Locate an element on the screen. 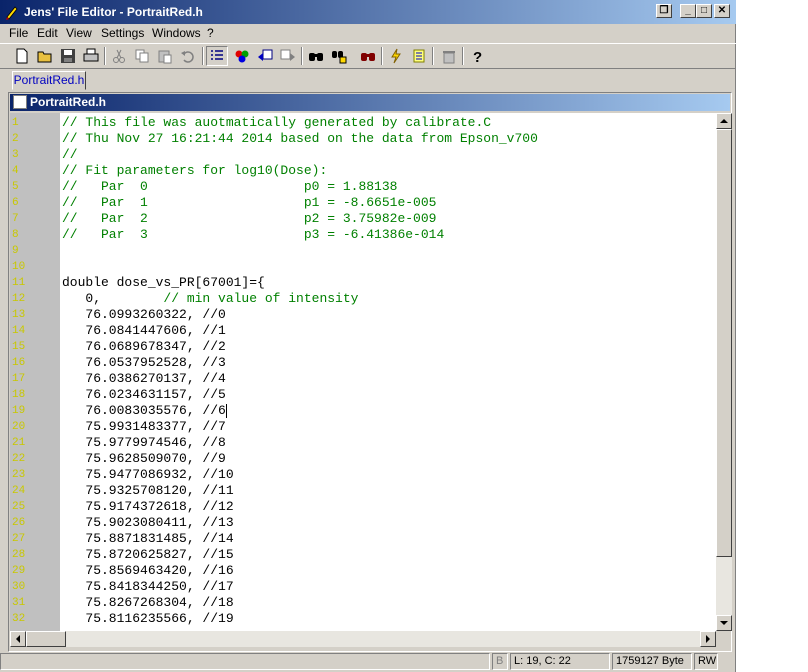 The height and width of the screenshot is (672, 808). line-text: 75.9779974546, //8 is located at coordinates (143, 443).